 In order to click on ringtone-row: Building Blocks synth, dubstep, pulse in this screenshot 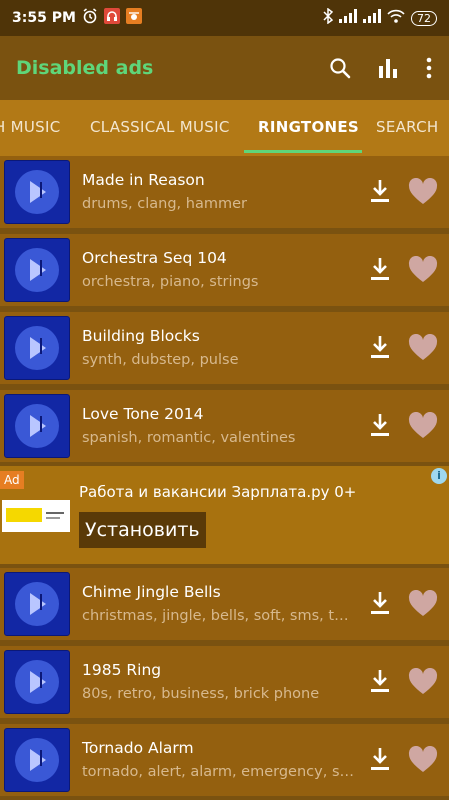, I will do `click(224, 348)`.